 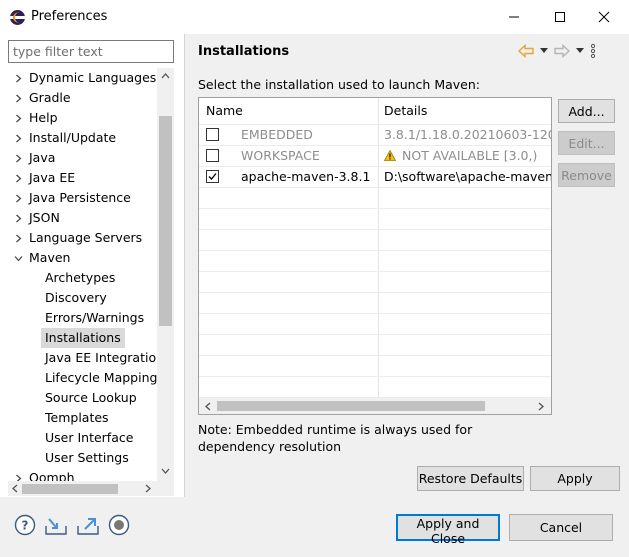 What do you see at coordinates (593, 51) in the screenshot?
I see `more-options-icon` at bounding box center [593, 51].